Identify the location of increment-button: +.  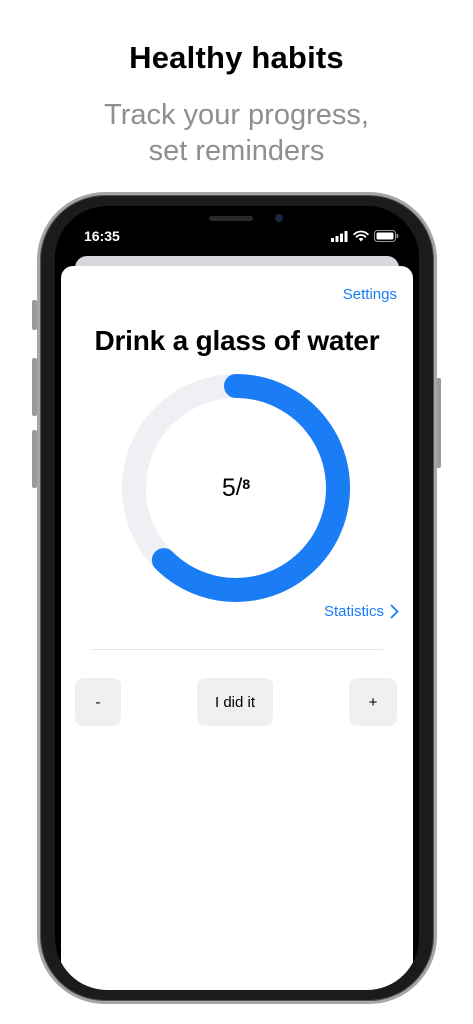
(373, 702).